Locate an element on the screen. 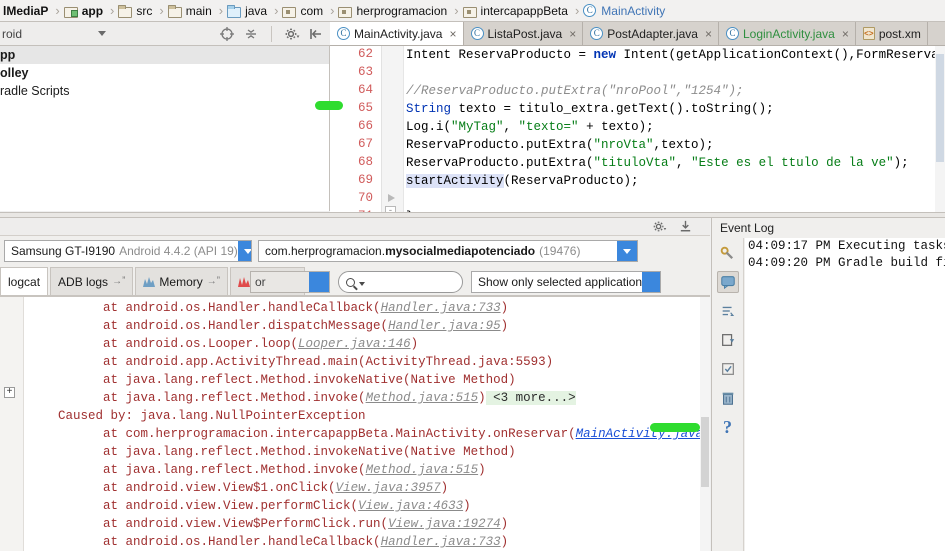 Image resolution: width=945 pixels, height=551 pixels. line-number: 70 is located at coordinates (365, 198).